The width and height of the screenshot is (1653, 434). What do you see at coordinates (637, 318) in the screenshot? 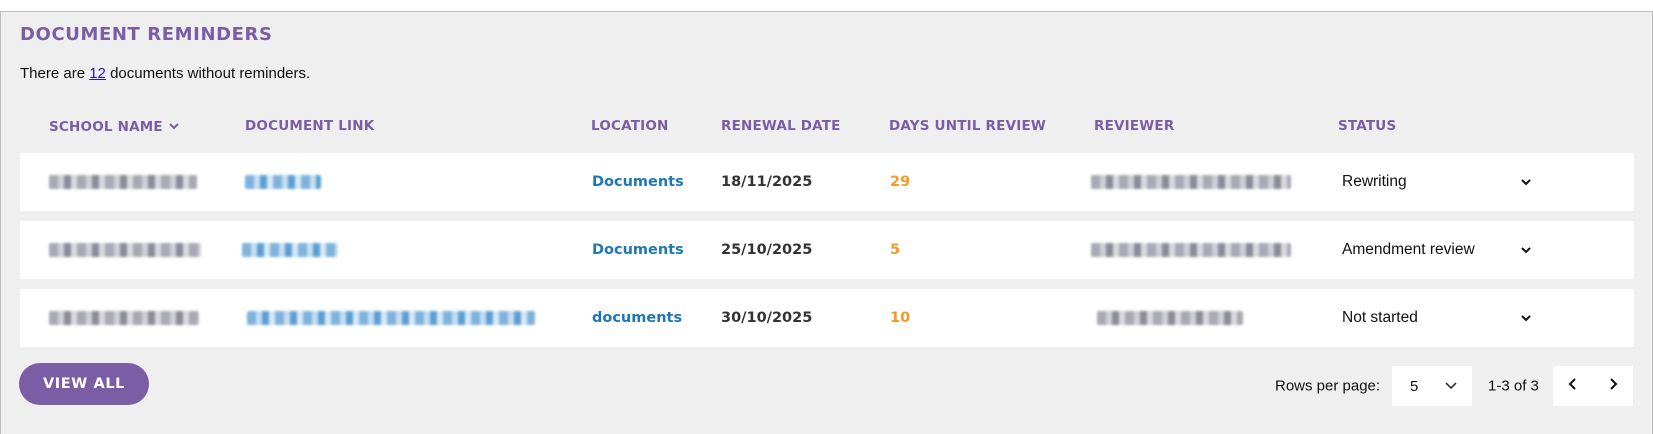
I see `location-link: documents` at bounding box center [637, 318].